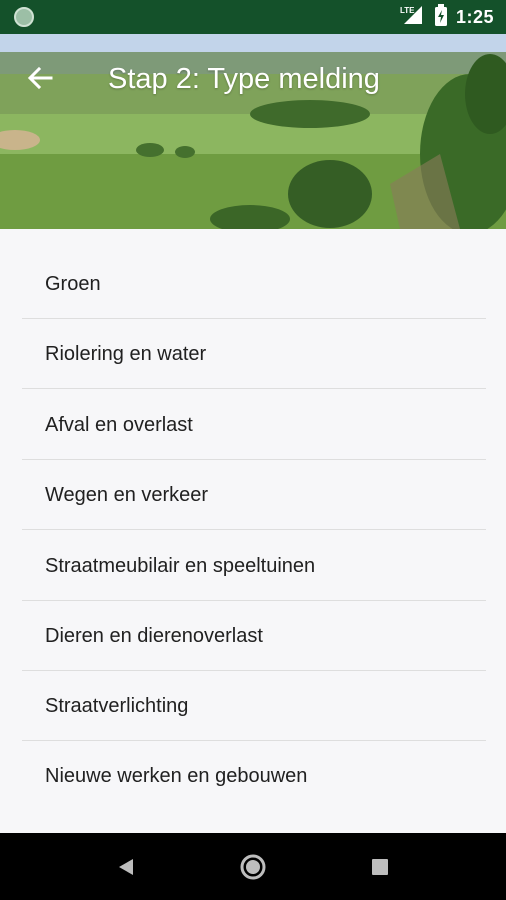 This screenshot has width=506, height=900. Describe the element at coordinates (154, 636) in the screenshot. I see `list-item-label: Dieren en dierenoverlast` at that location.